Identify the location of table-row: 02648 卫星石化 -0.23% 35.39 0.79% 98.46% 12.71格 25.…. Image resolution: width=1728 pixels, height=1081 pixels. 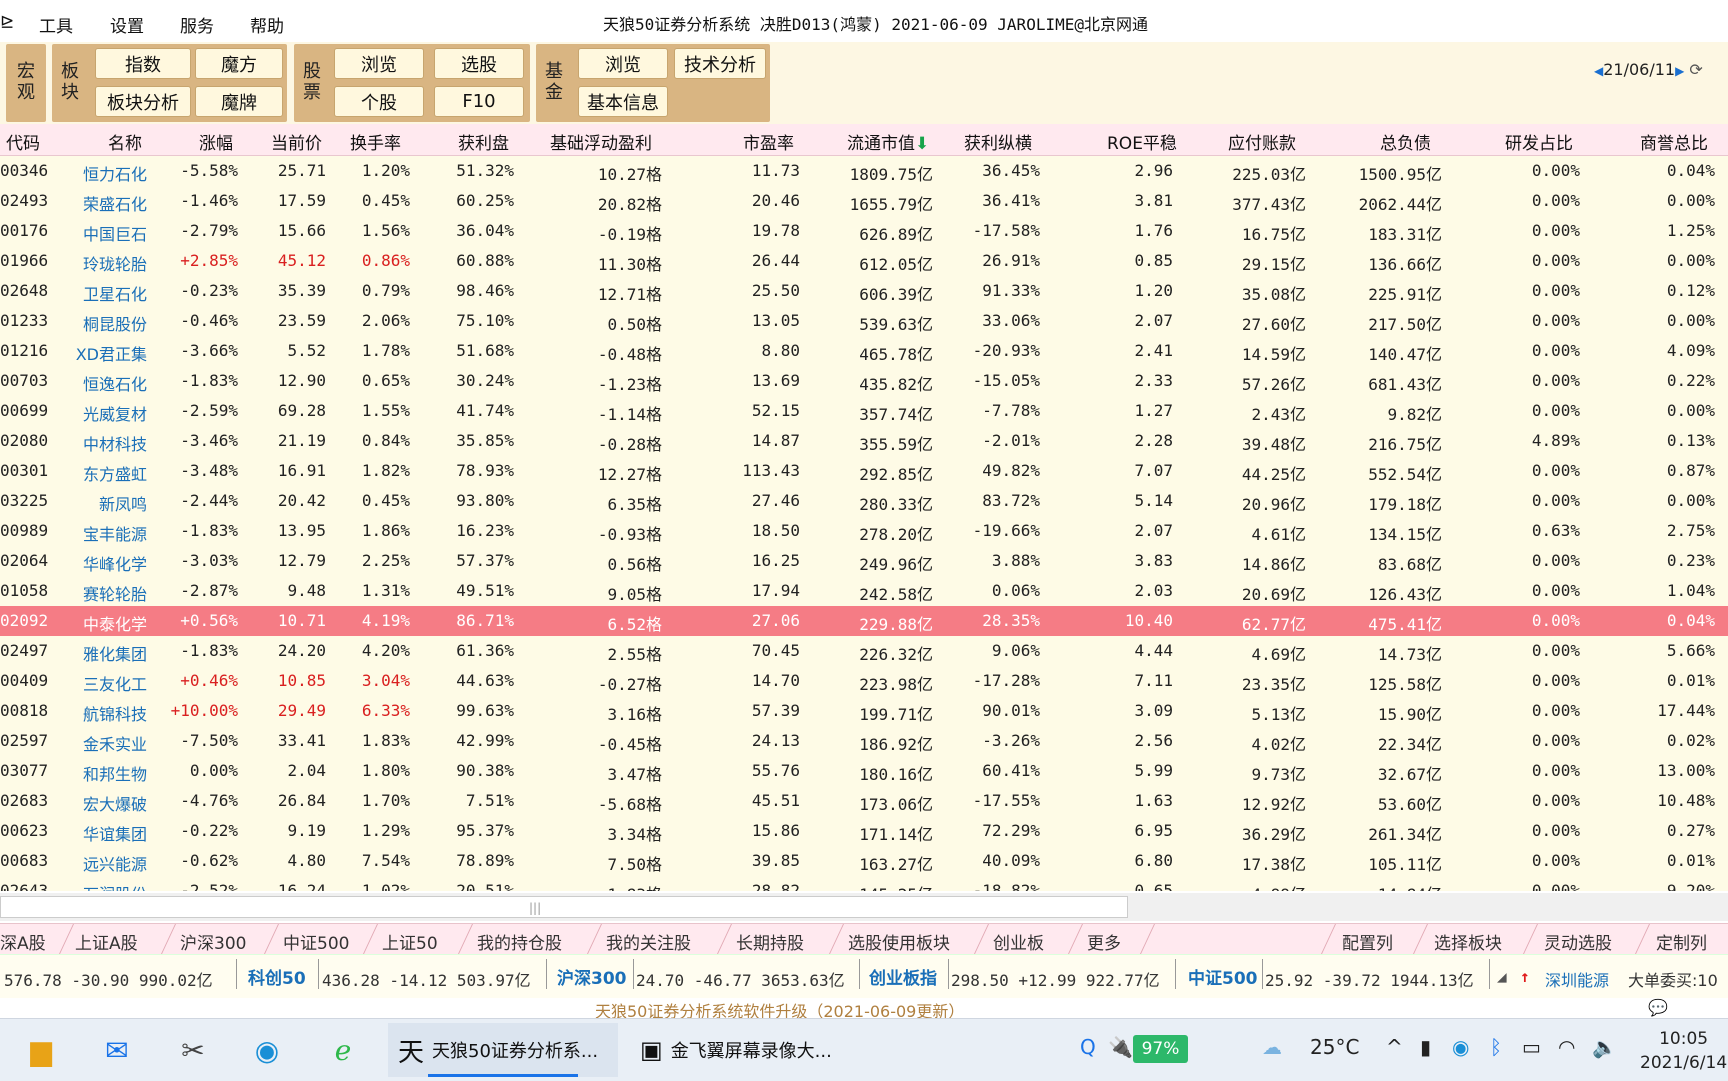
(864, 291).